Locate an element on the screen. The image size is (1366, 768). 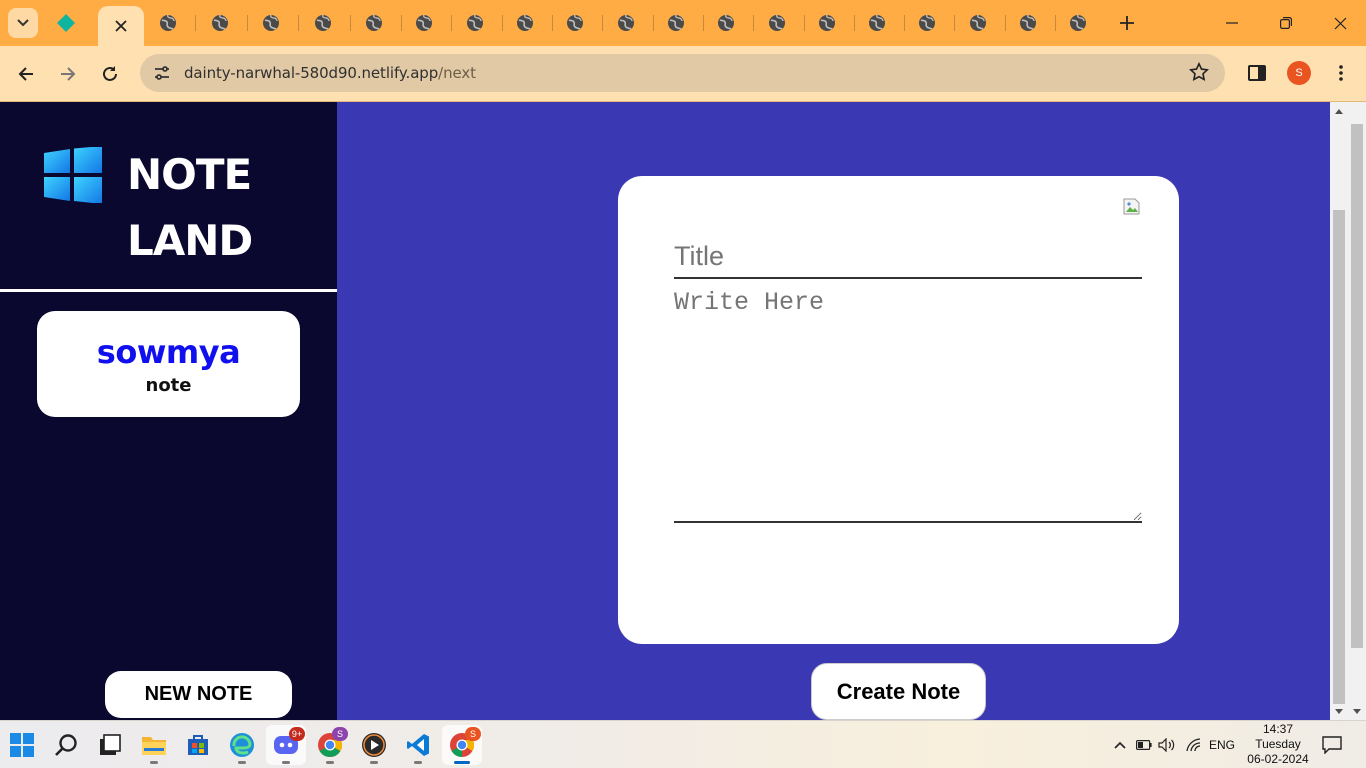
site-info-button is located at coordinates (162, 73).